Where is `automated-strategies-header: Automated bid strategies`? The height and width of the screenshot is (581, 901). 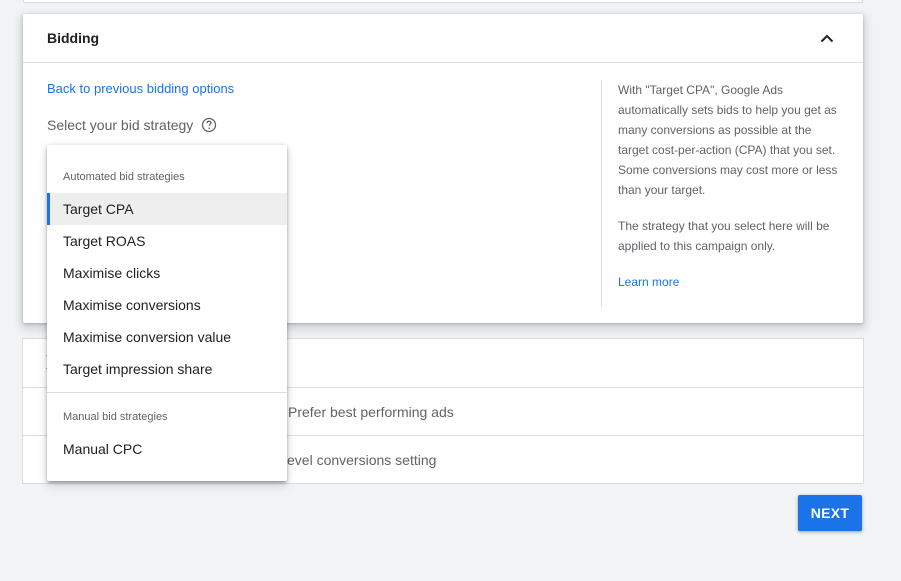 automated-strategies-header: Automated bid strategies is located at coordinates (124, 177).